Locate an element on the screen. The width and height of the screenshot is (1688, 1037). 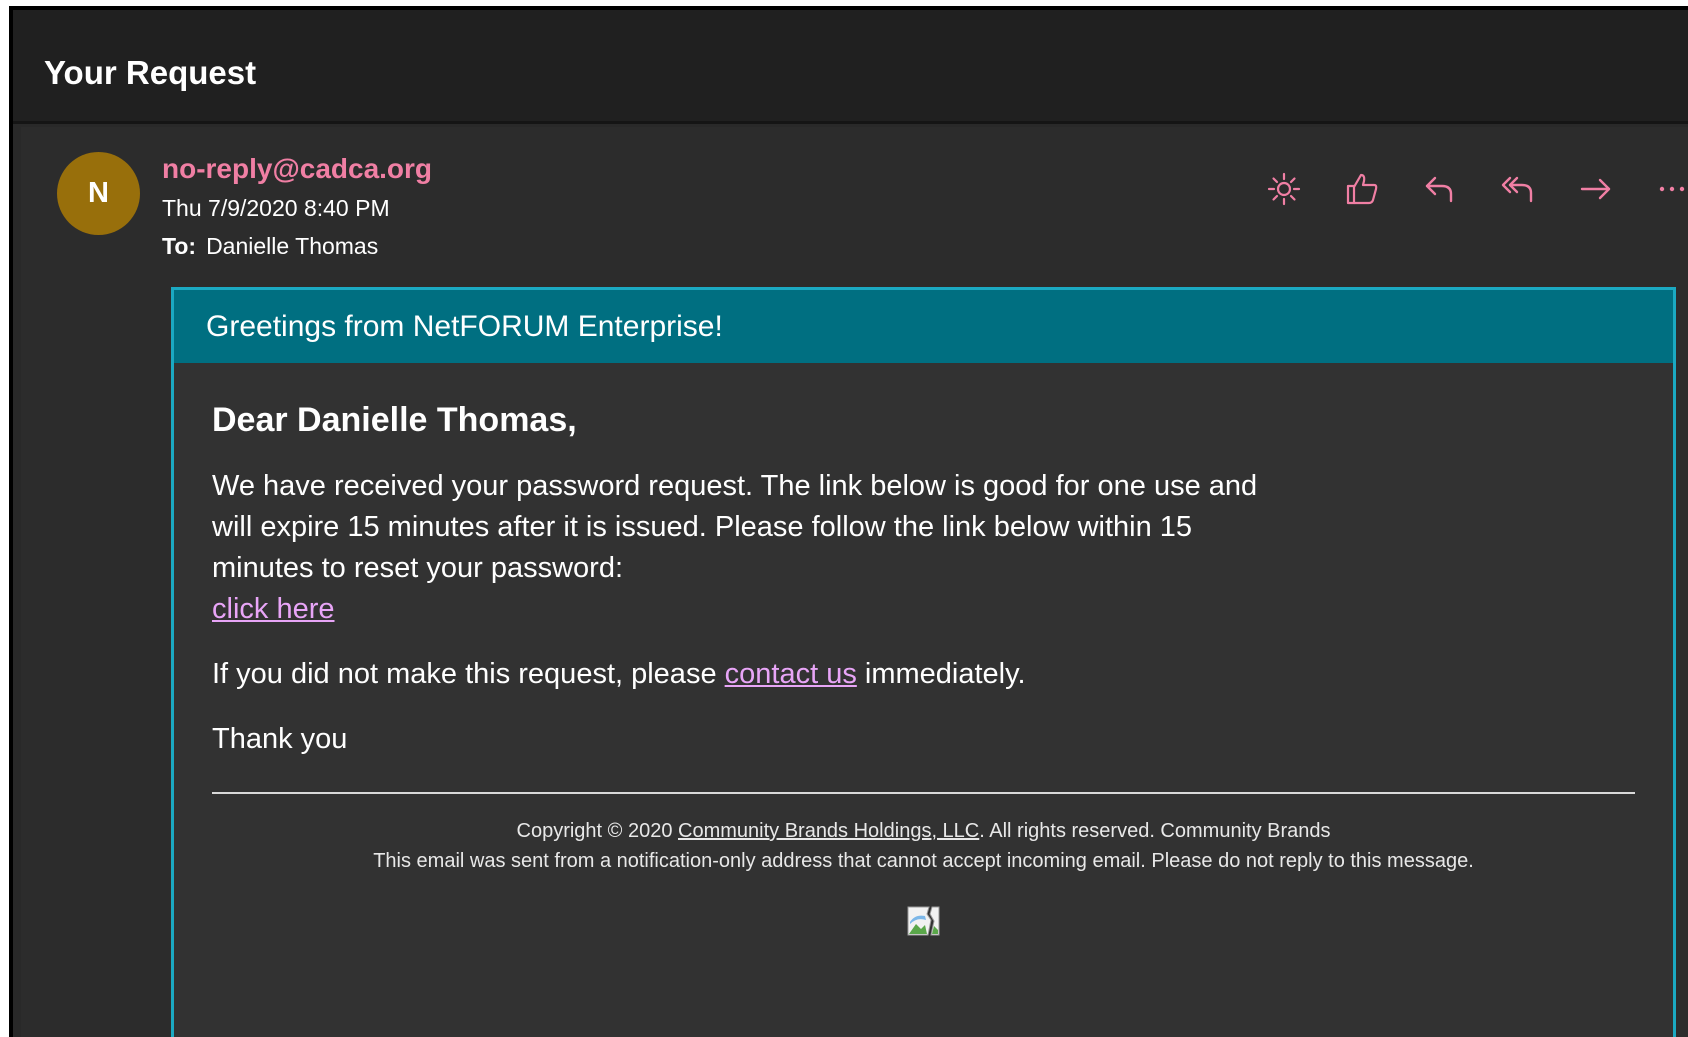
sent-date: Thu 7/9/2020 8:40 PM is located at coordinates (276, 208).